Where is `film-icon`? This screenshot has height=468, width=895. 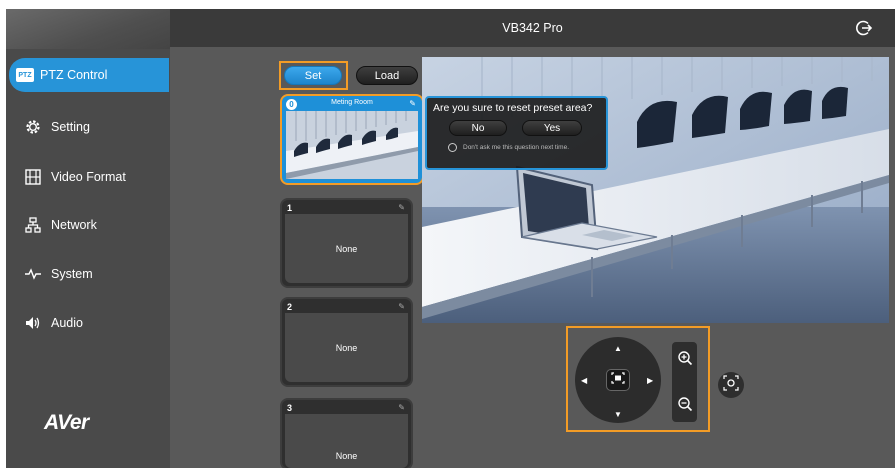
film-icon is located at coordinates (33, 177).